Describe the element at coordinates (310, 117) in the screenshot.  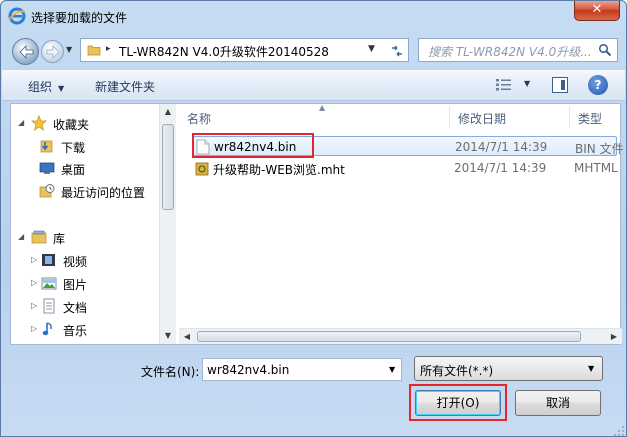
I see `column-header-name: 名称 ▲` at that location.